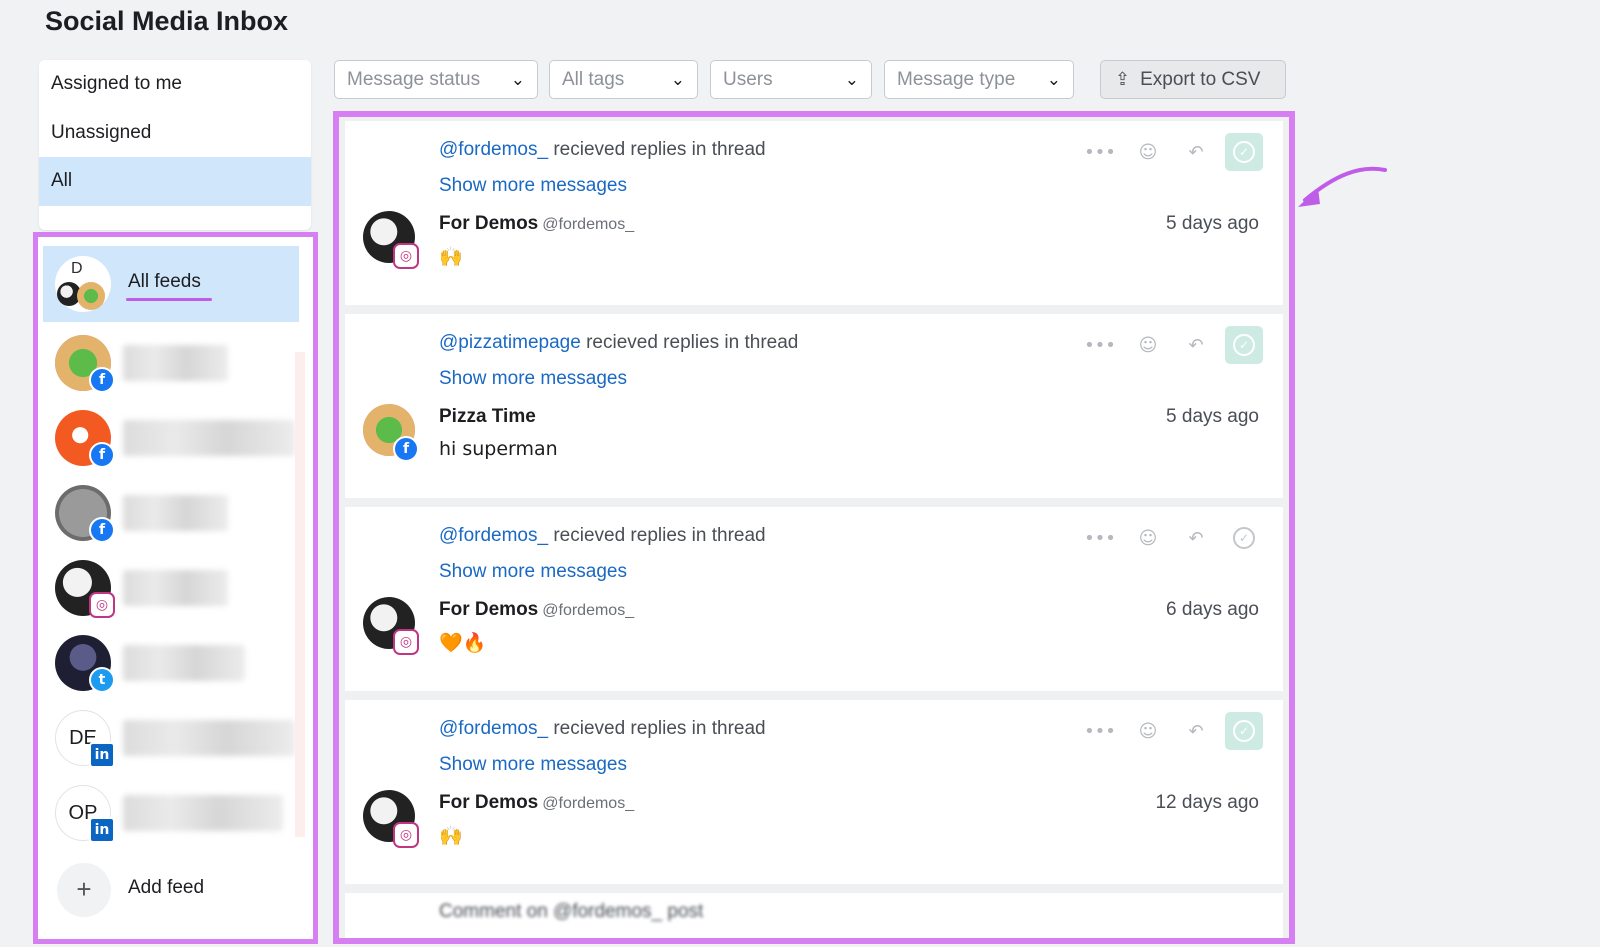 This screenshot has width=1600, height=947. What do you see at coordinates (748, 79) in the screenshot?
I see `filter-label: Users` at bounding box center [748, 79].